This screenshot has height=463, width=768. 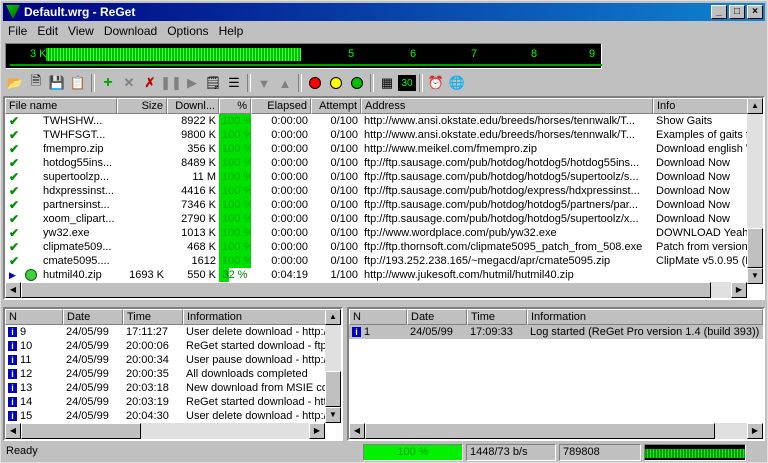 I want to click on cell-info: ClipMate v5.0.95 (B, so click(x=702, y=261).